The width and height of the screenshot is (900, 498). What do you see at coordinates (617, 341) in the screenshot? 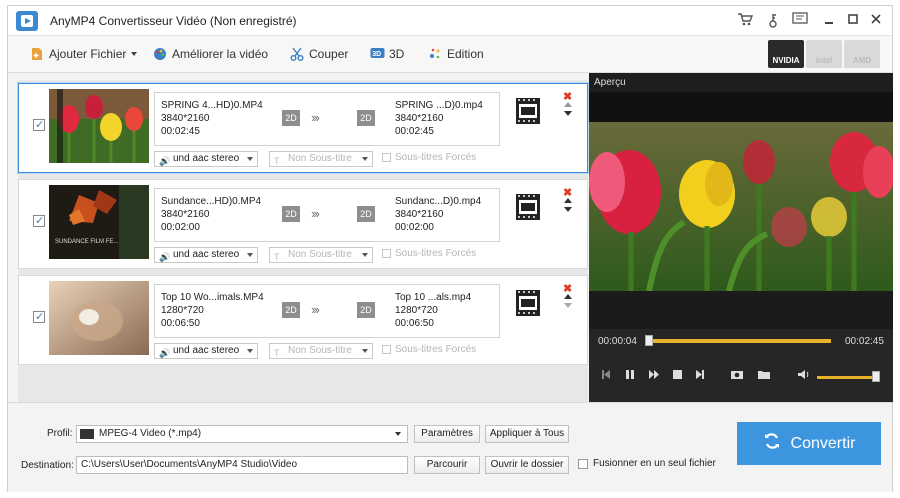
I see `current-time: 00:00:04` at bounding box center [617, 341].